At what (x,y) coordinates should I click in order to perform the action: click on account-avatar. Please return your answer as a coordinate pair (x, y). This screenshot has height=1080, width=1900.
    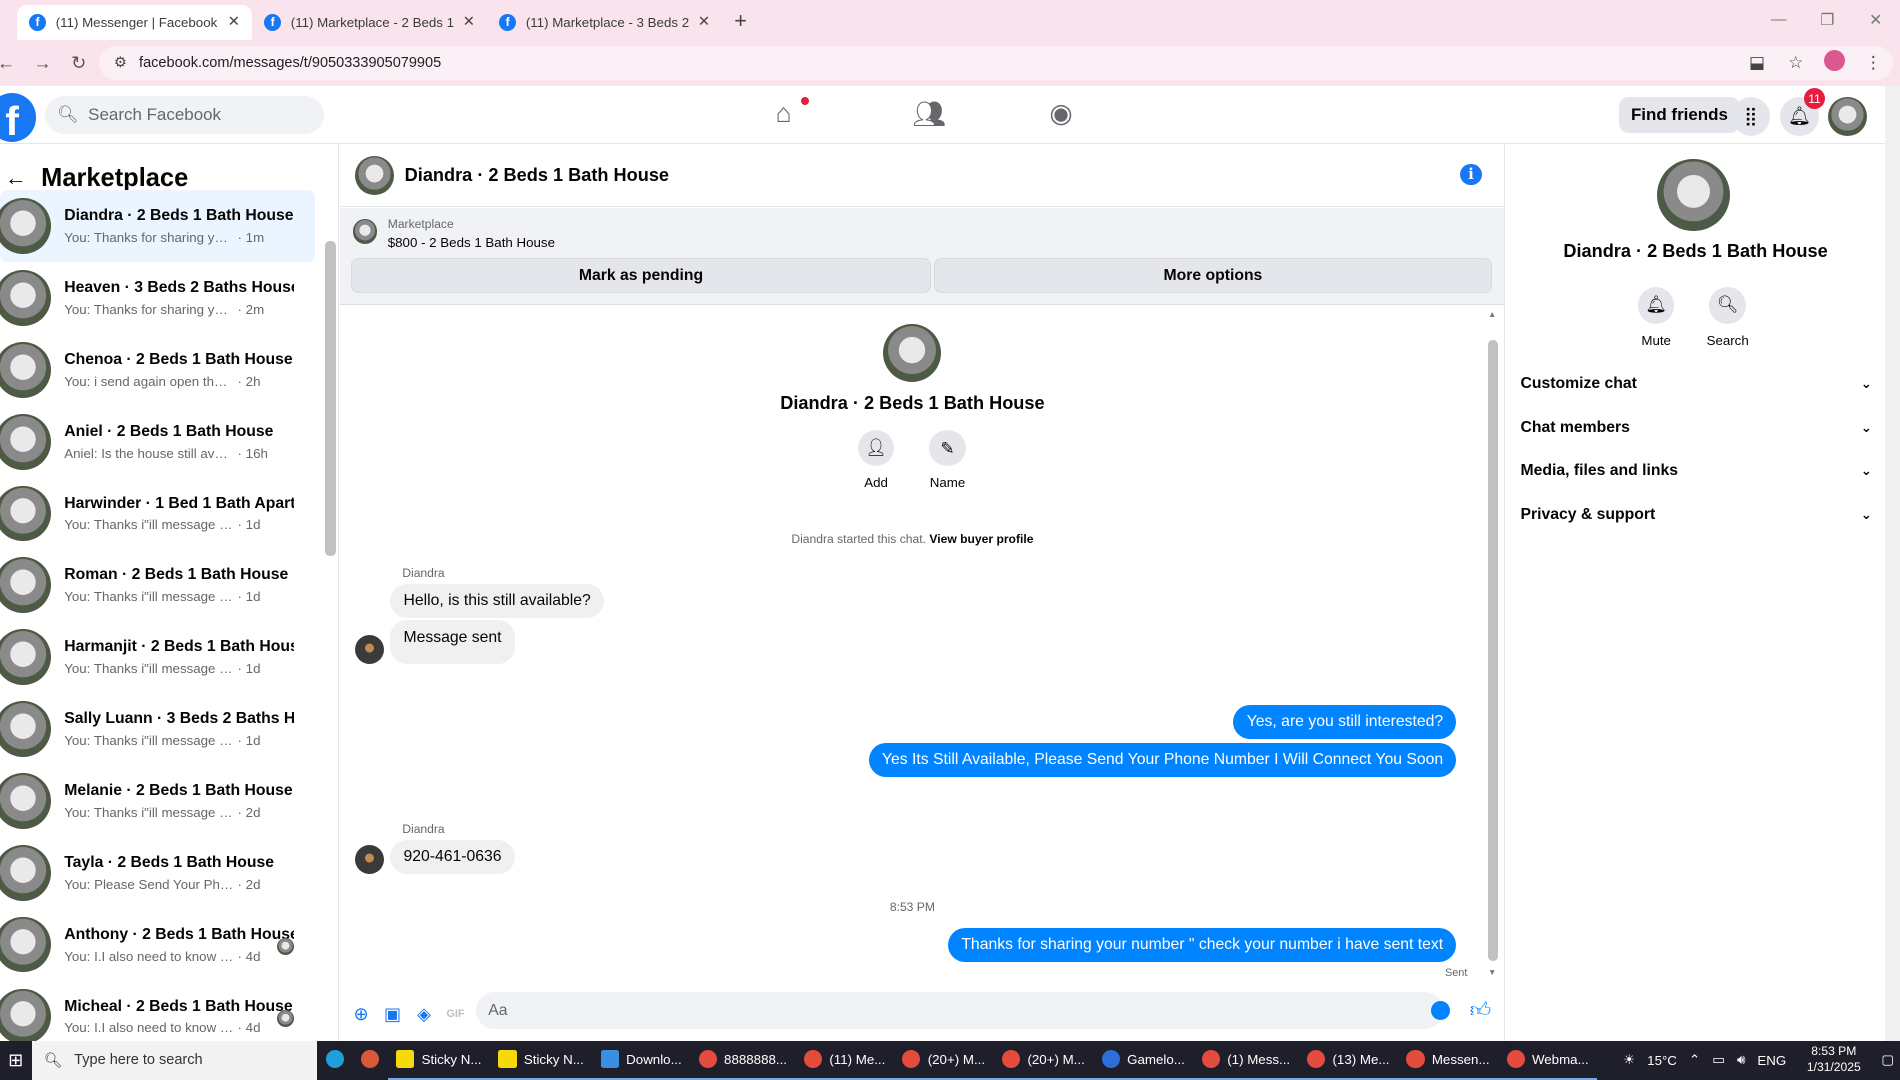
    Looking at the image, I should click on (1848, 116).